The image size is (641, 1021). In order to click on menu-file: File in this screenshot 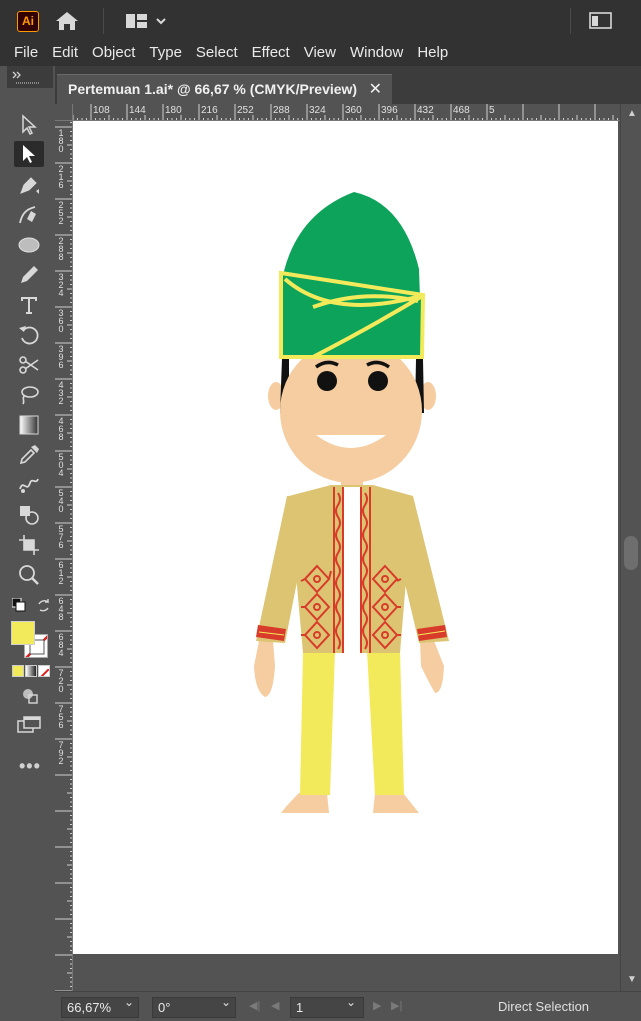, I will do `click(19, 54)`.